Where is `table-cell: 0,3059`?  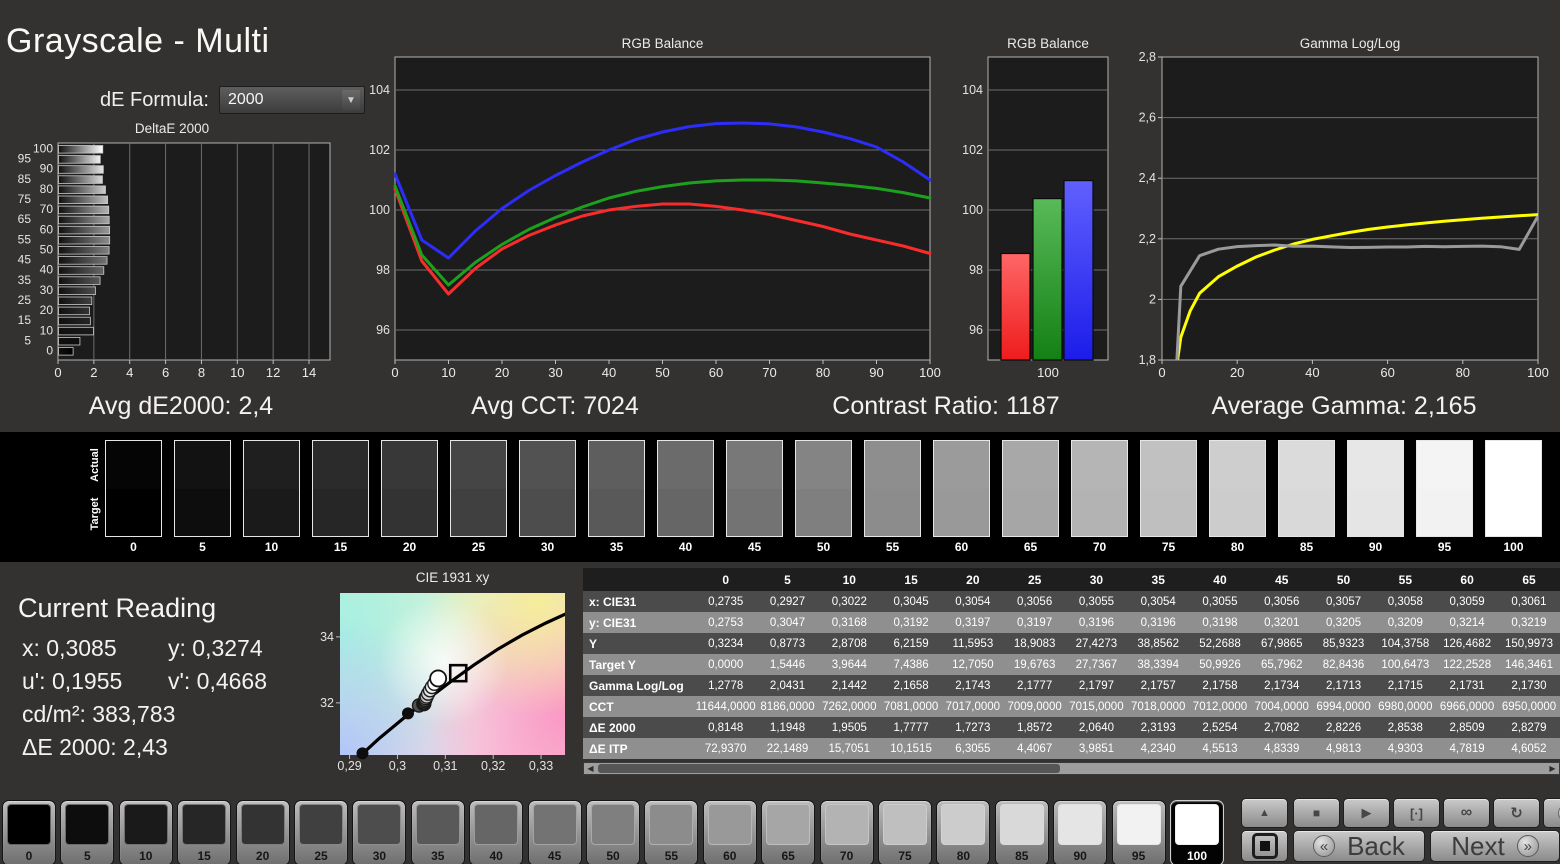
table-cell: 0,3059 is located at coordinates (1467, 601).